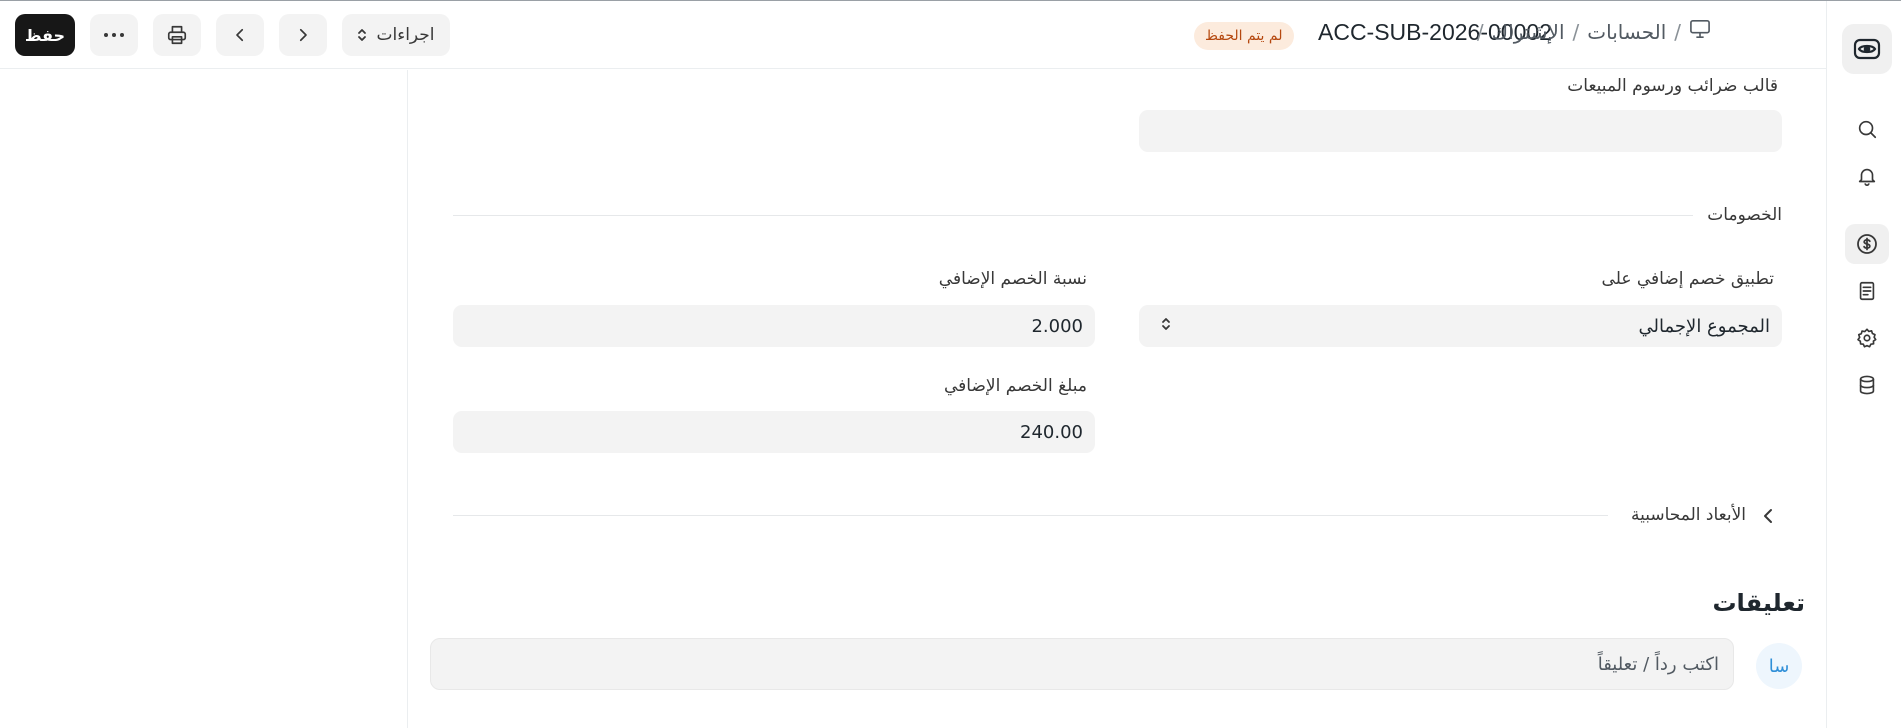 The width and height of the screenshot is (1901, 728). What do you see at coordinates (774, 432) in the screenshot?
I see `discount-amount-field: 240.00` at bounding box center [774, 432].